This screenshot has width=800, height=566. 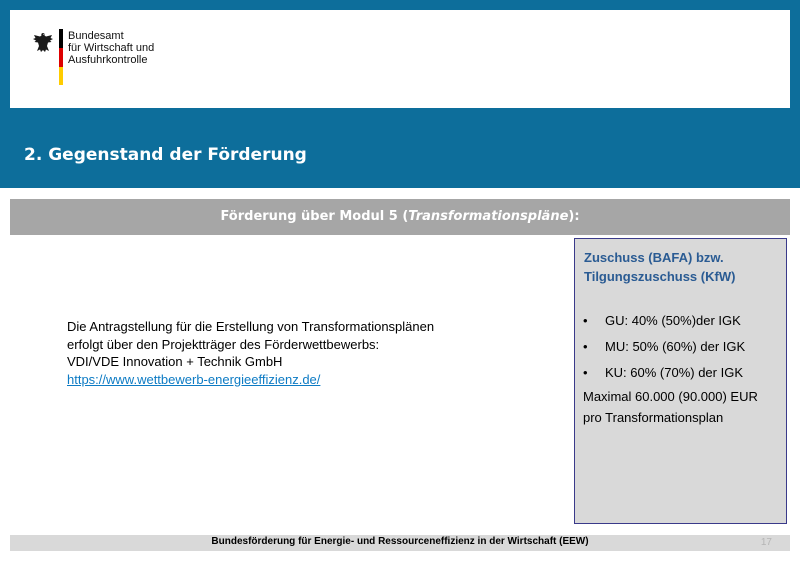 I want to click on info-line: VDI/VDE Innovation + Technik GmbH, so click(x=175, y=361).